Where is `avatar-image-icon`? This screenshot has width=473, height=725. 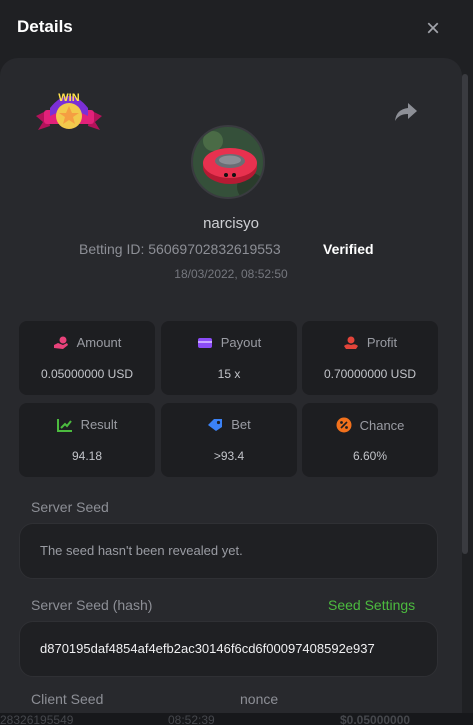
avatar-image-icon is located at coordinates (228, 162).